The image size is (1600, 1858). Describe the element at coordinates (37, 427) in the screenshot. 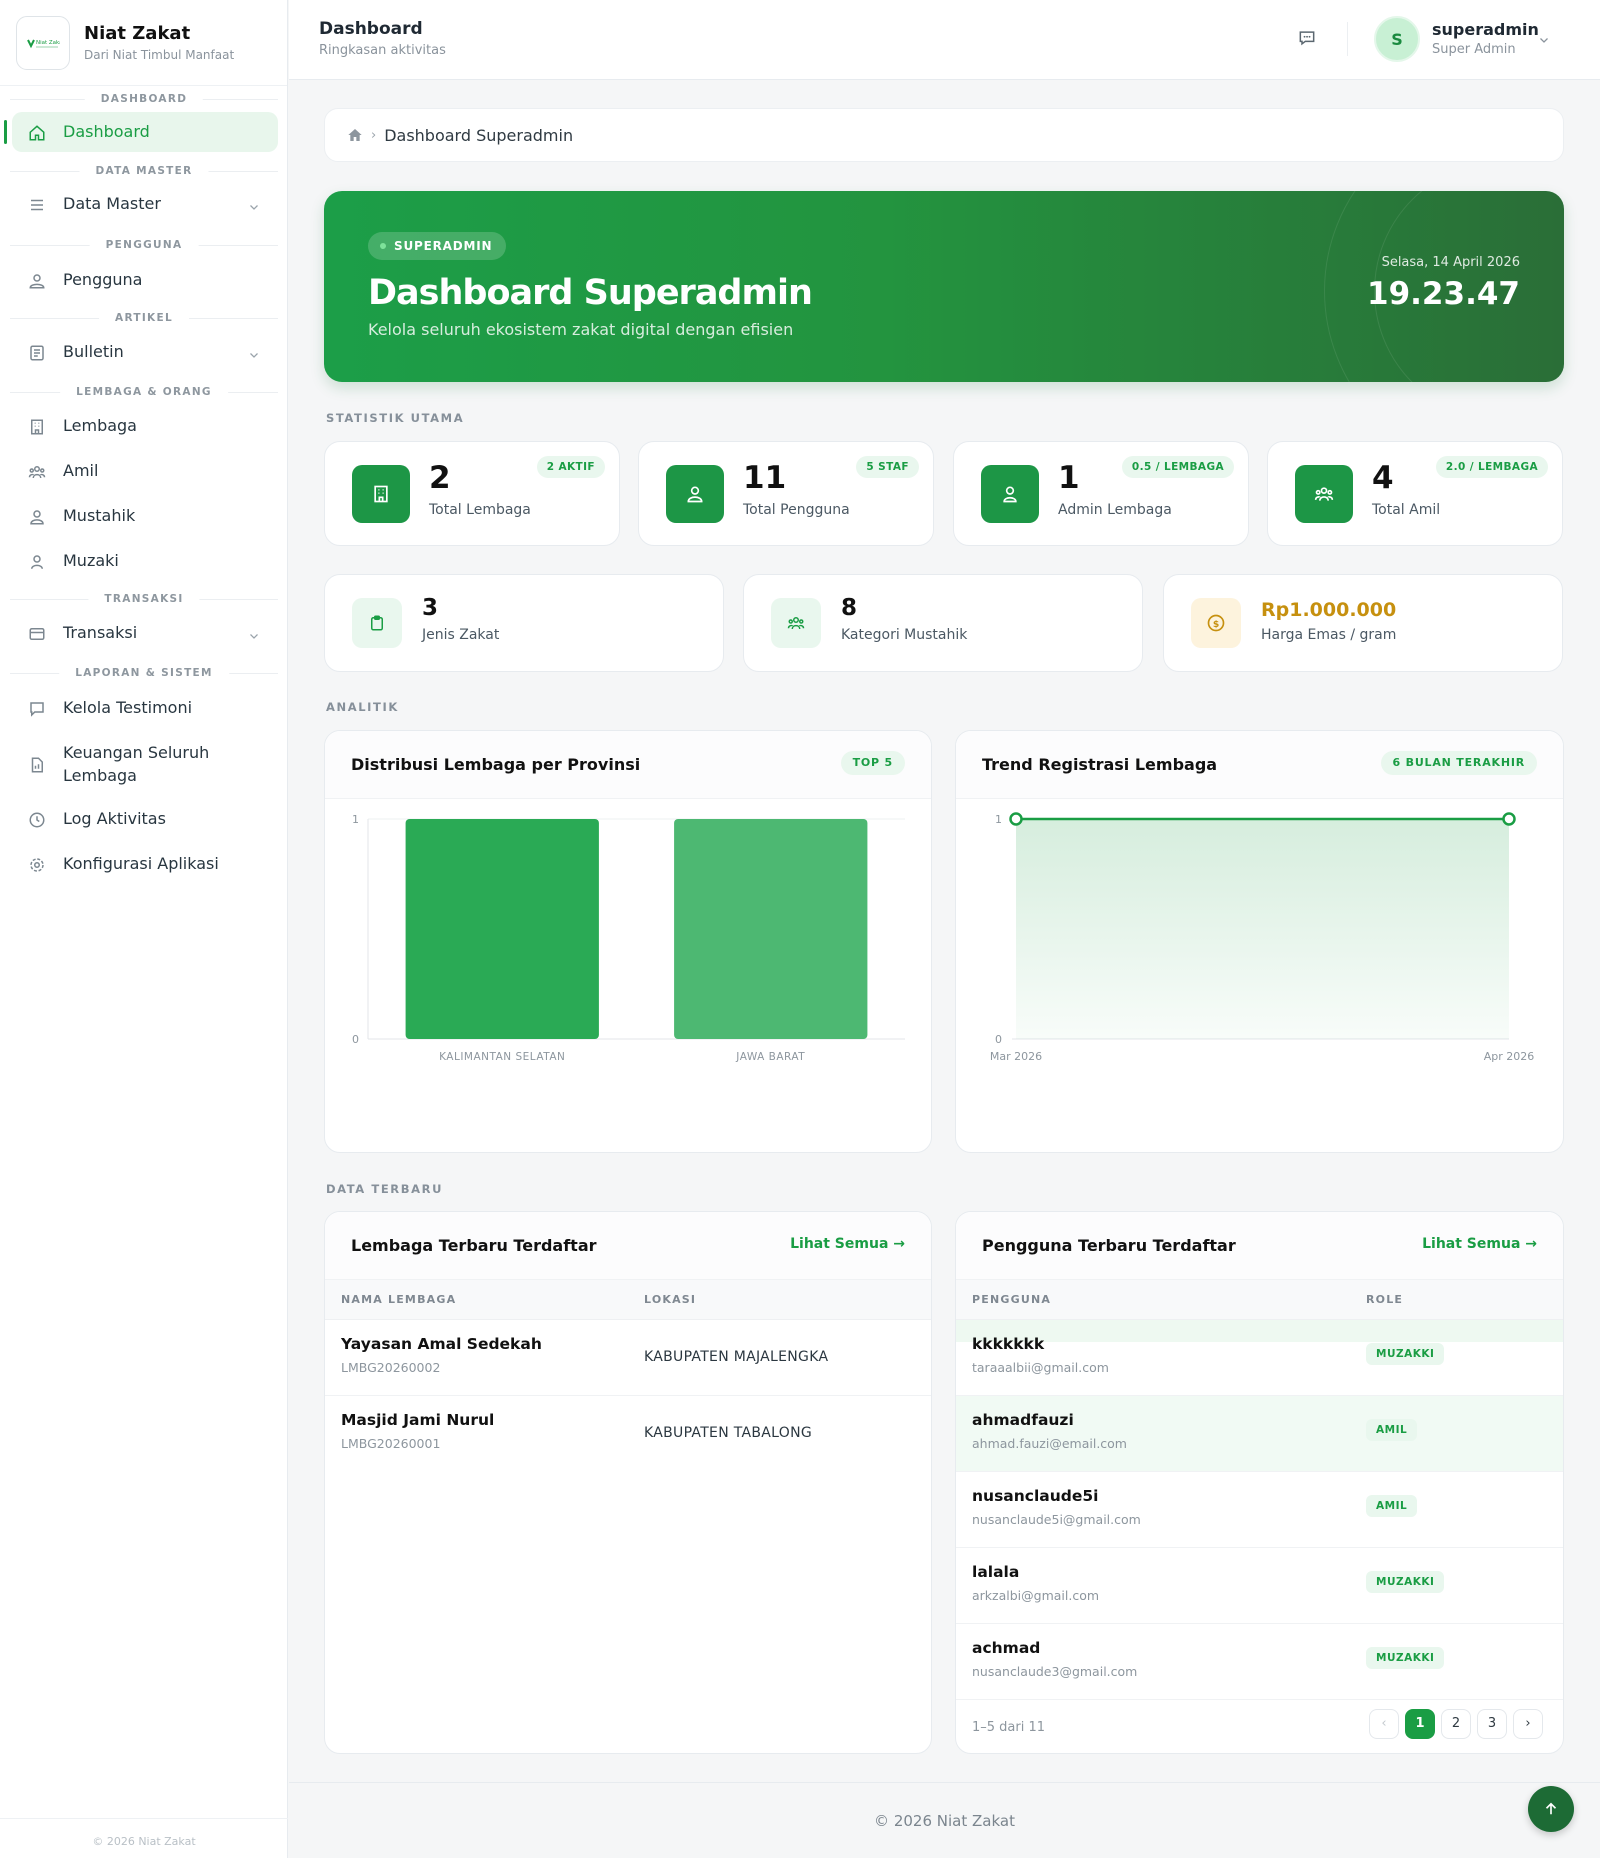

I see `building-icon` at that location.